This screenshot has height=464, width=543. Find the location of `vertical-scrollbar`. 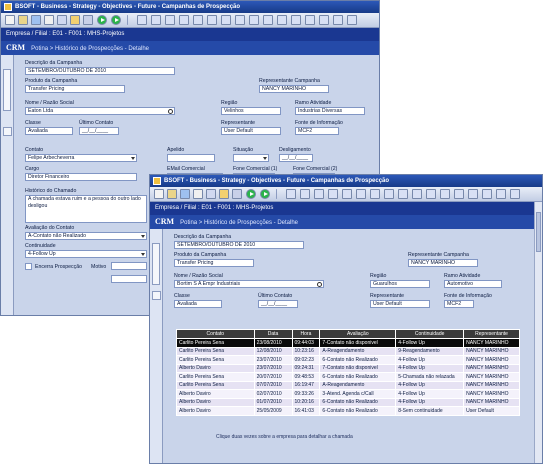

vertical-scrollbar is located at coordinates (538, 332).